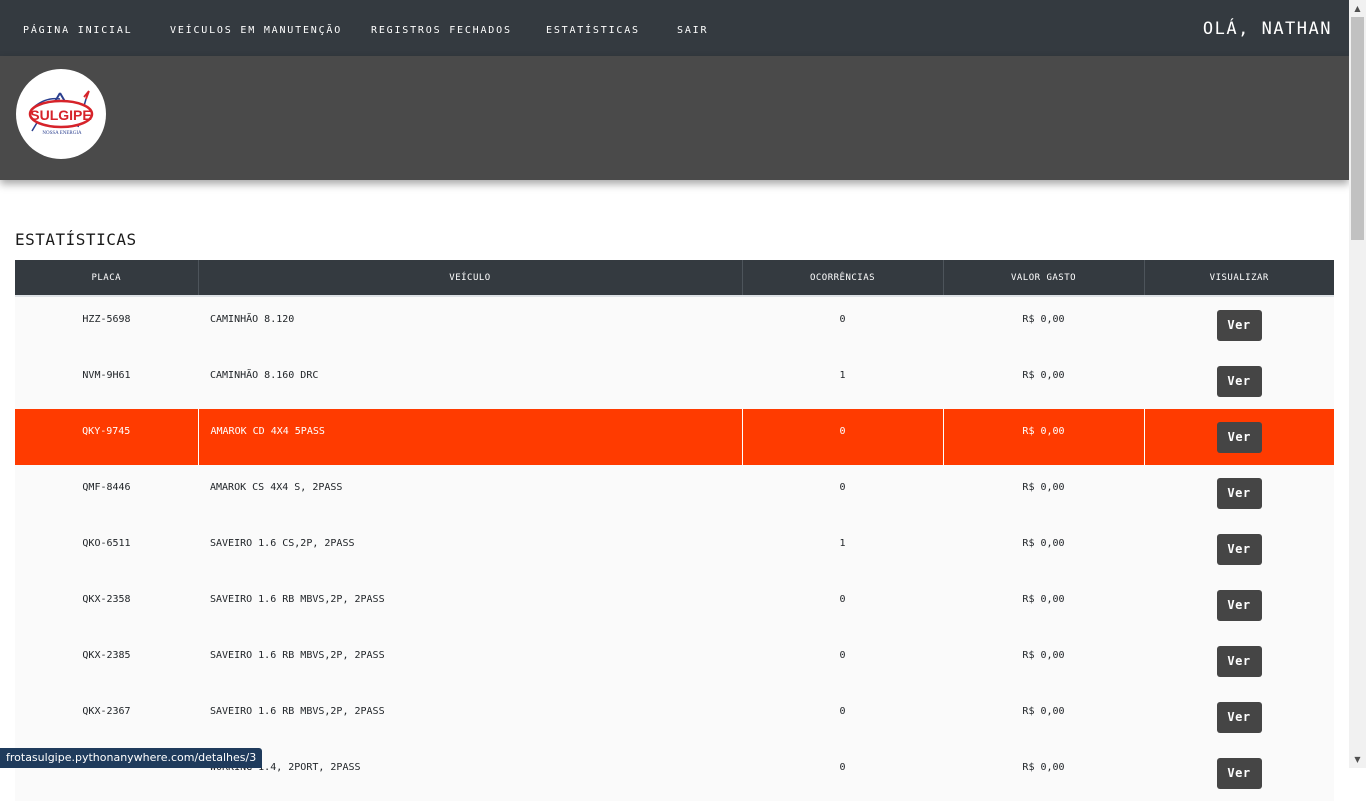 This screenshot has width=1366, height=801. I want to click on cell-placa: QKO-6511, so click(106, 543).